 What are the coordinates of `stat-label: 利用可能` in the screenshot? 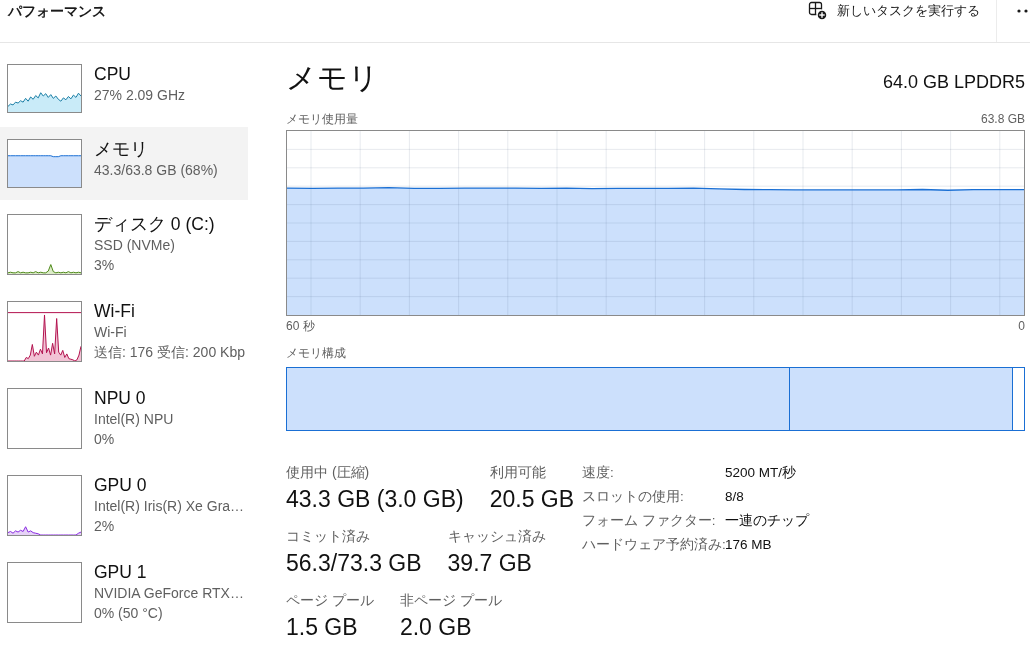 It's located at (518, 472).